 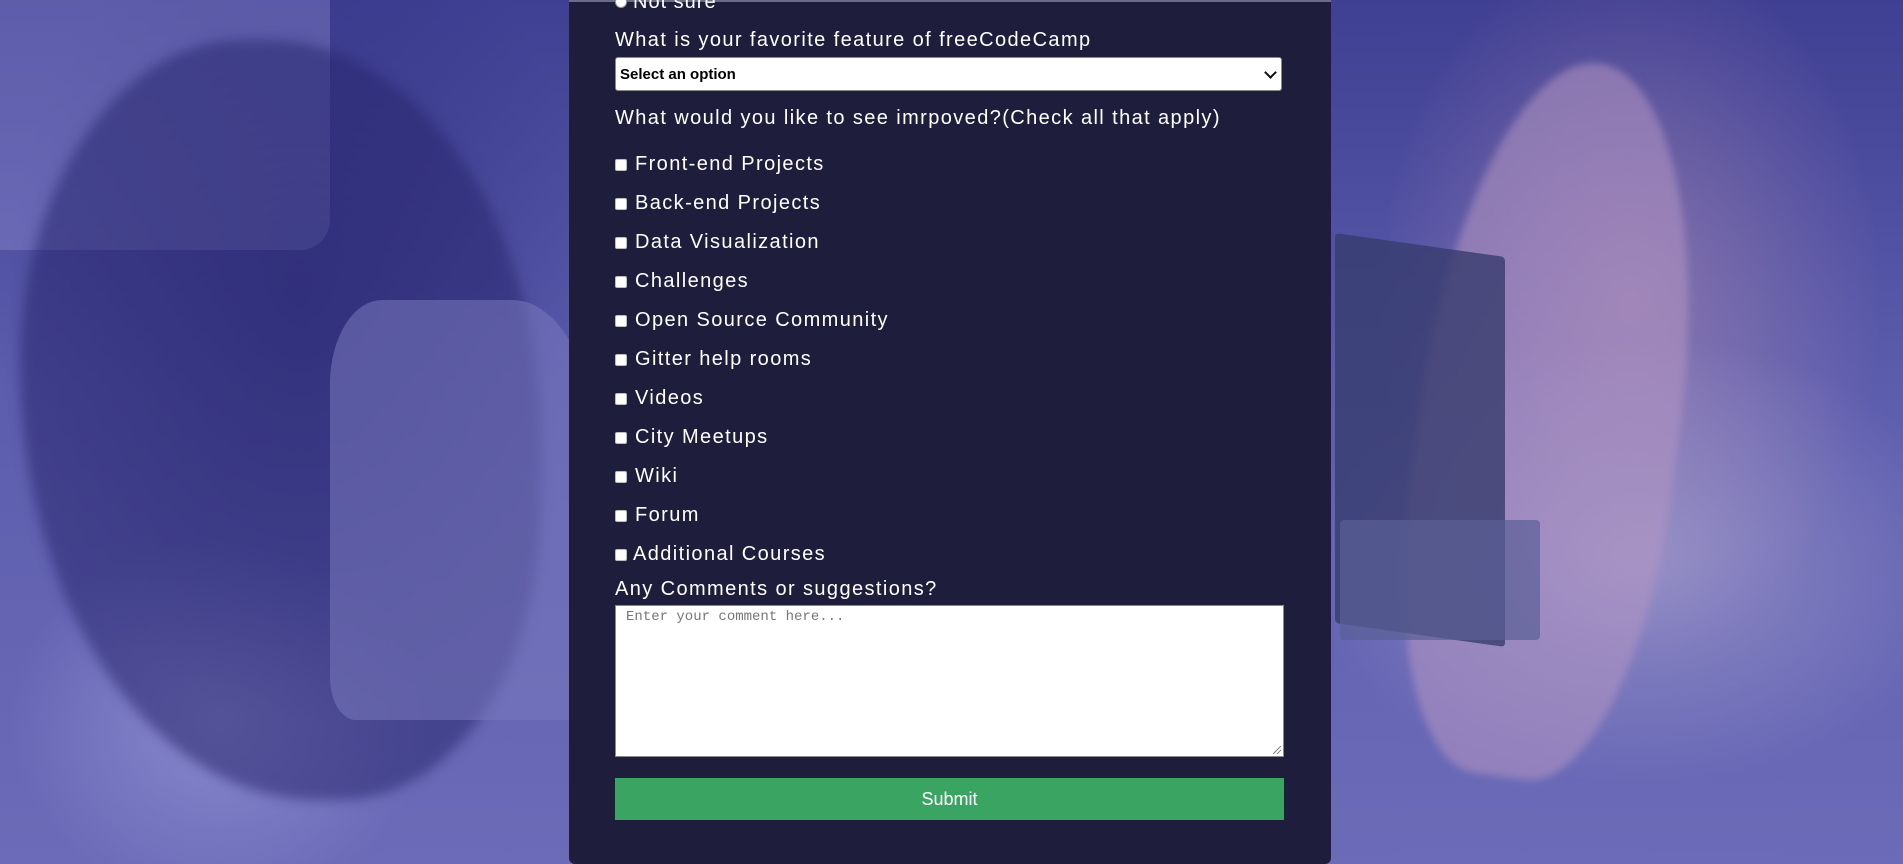 I want to click on submit-button: Submit, so click(x=949, y=799).